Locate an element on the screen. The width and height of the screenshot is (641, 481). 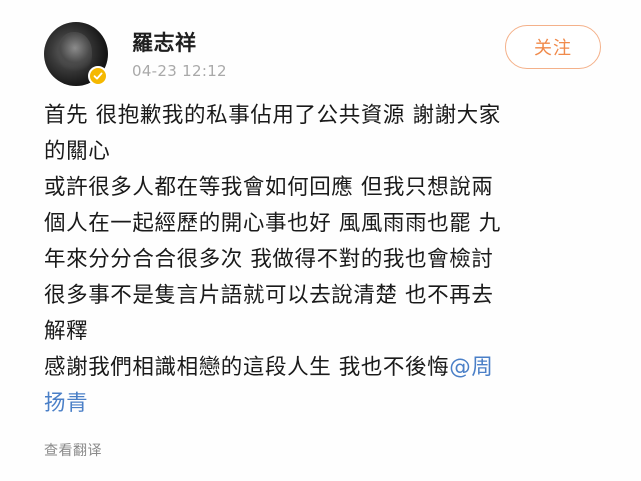
content-line: 解釋 is located at coordinates (66, 331).